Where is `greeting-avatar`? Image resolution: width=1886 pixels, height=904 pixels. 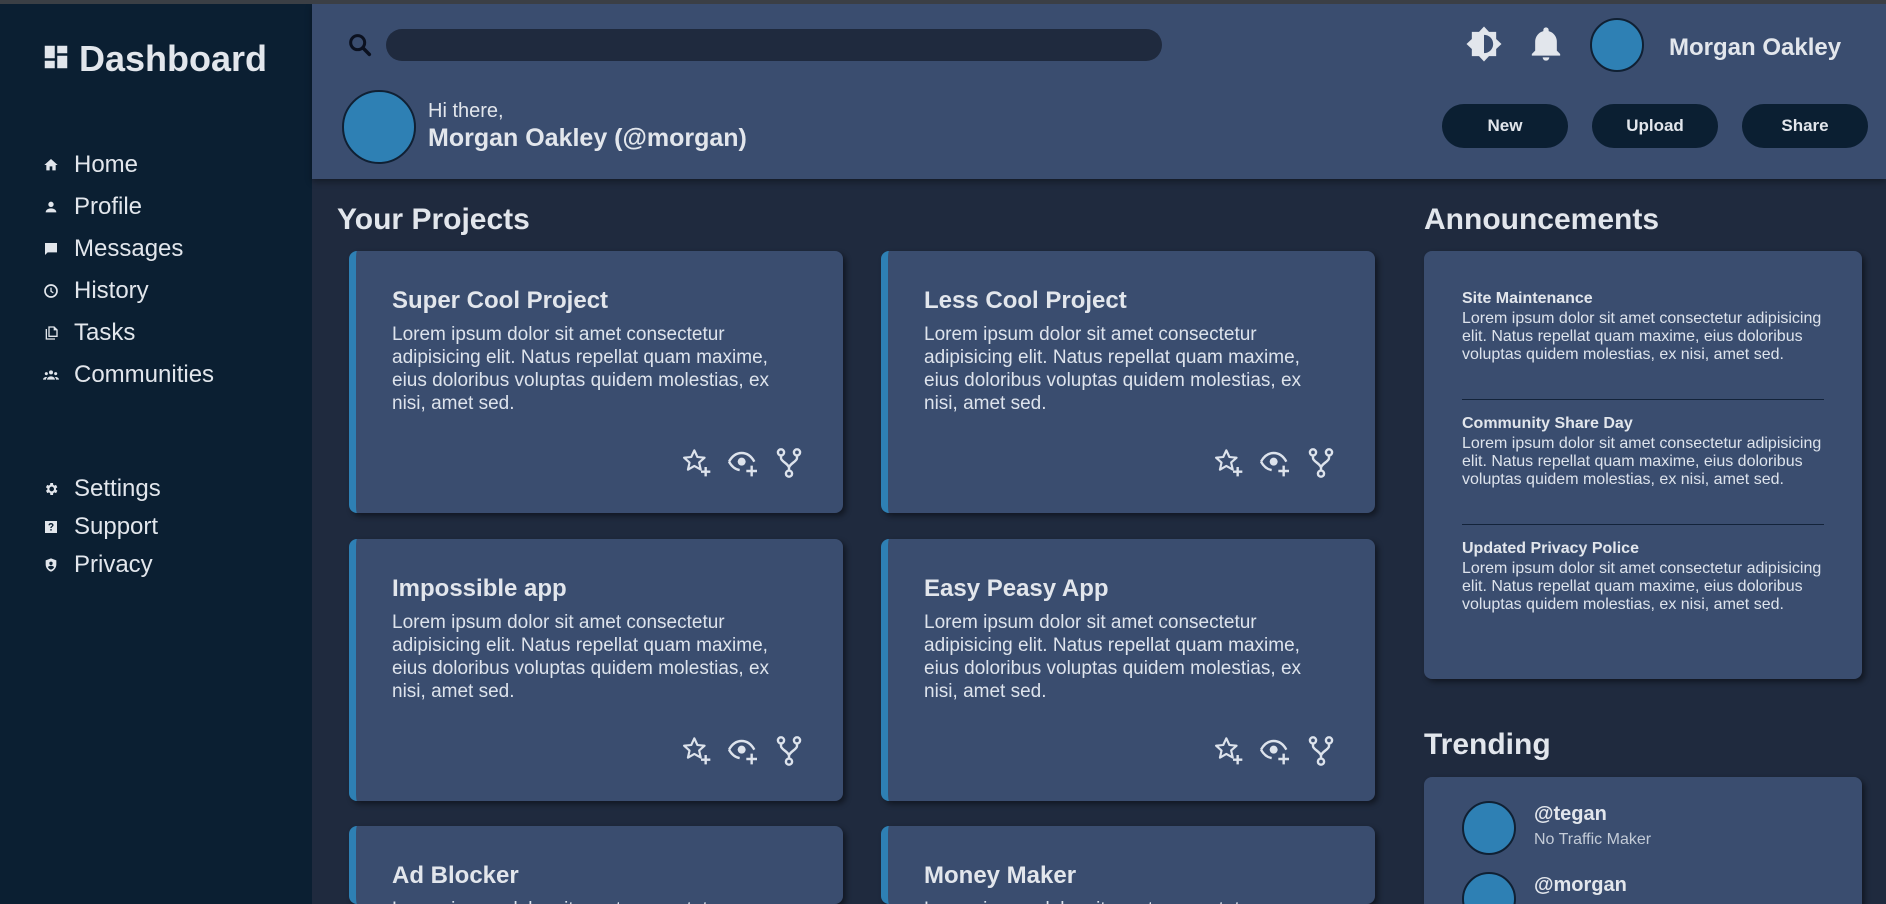
greeting-avatar is located at coordinates (379, 127).